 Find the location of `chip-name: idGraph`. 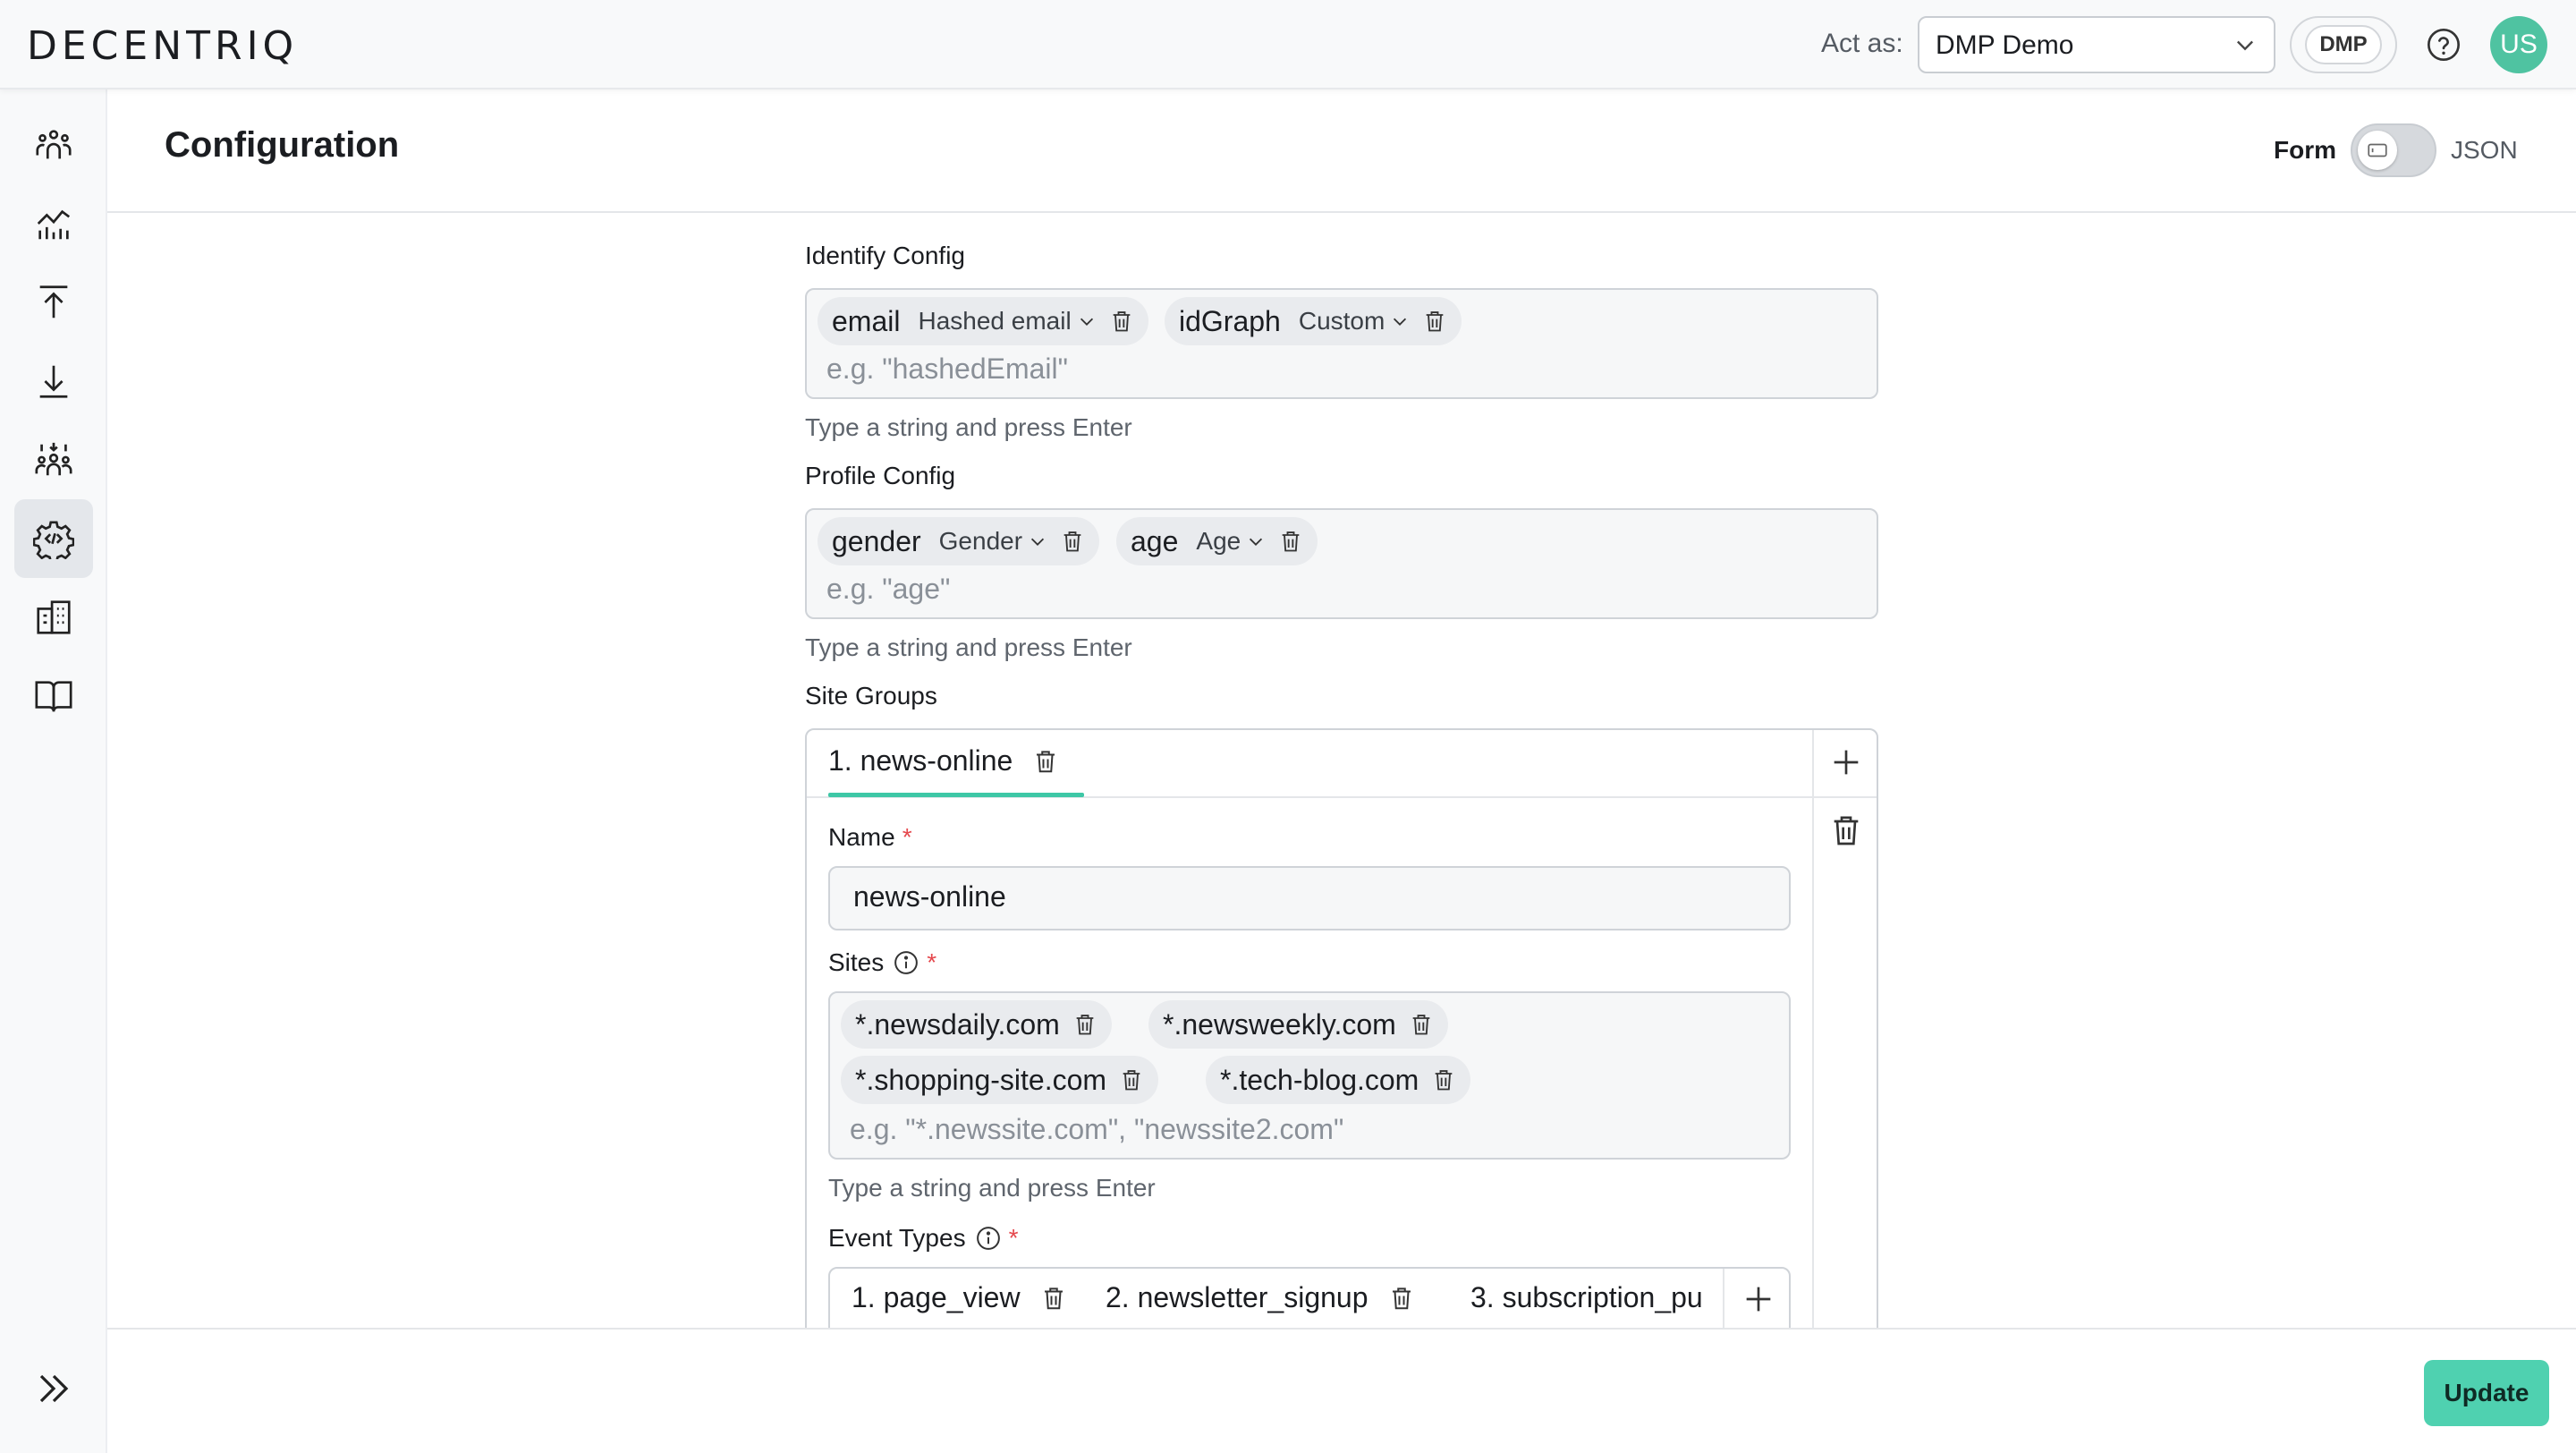

chip-name: idGraph is located at coordinates (1230, 320).